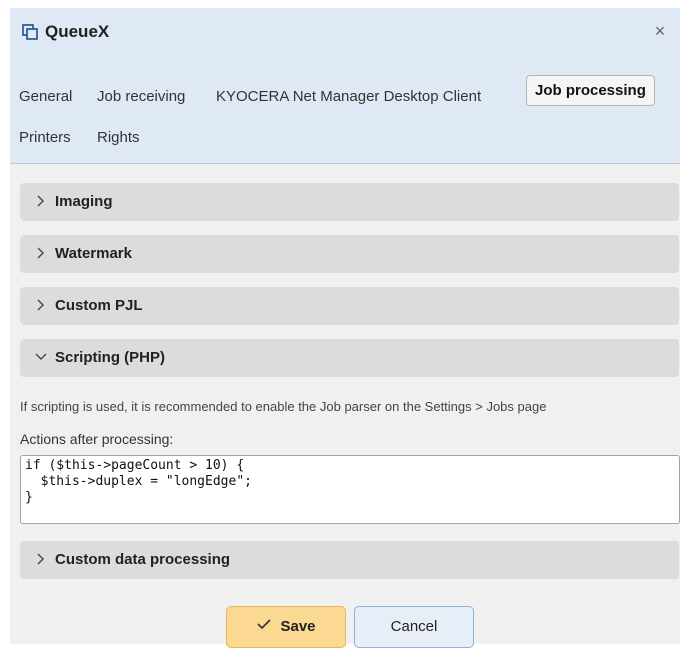  I want to click on section-label: Scripting (PHP), so click(110, 357).